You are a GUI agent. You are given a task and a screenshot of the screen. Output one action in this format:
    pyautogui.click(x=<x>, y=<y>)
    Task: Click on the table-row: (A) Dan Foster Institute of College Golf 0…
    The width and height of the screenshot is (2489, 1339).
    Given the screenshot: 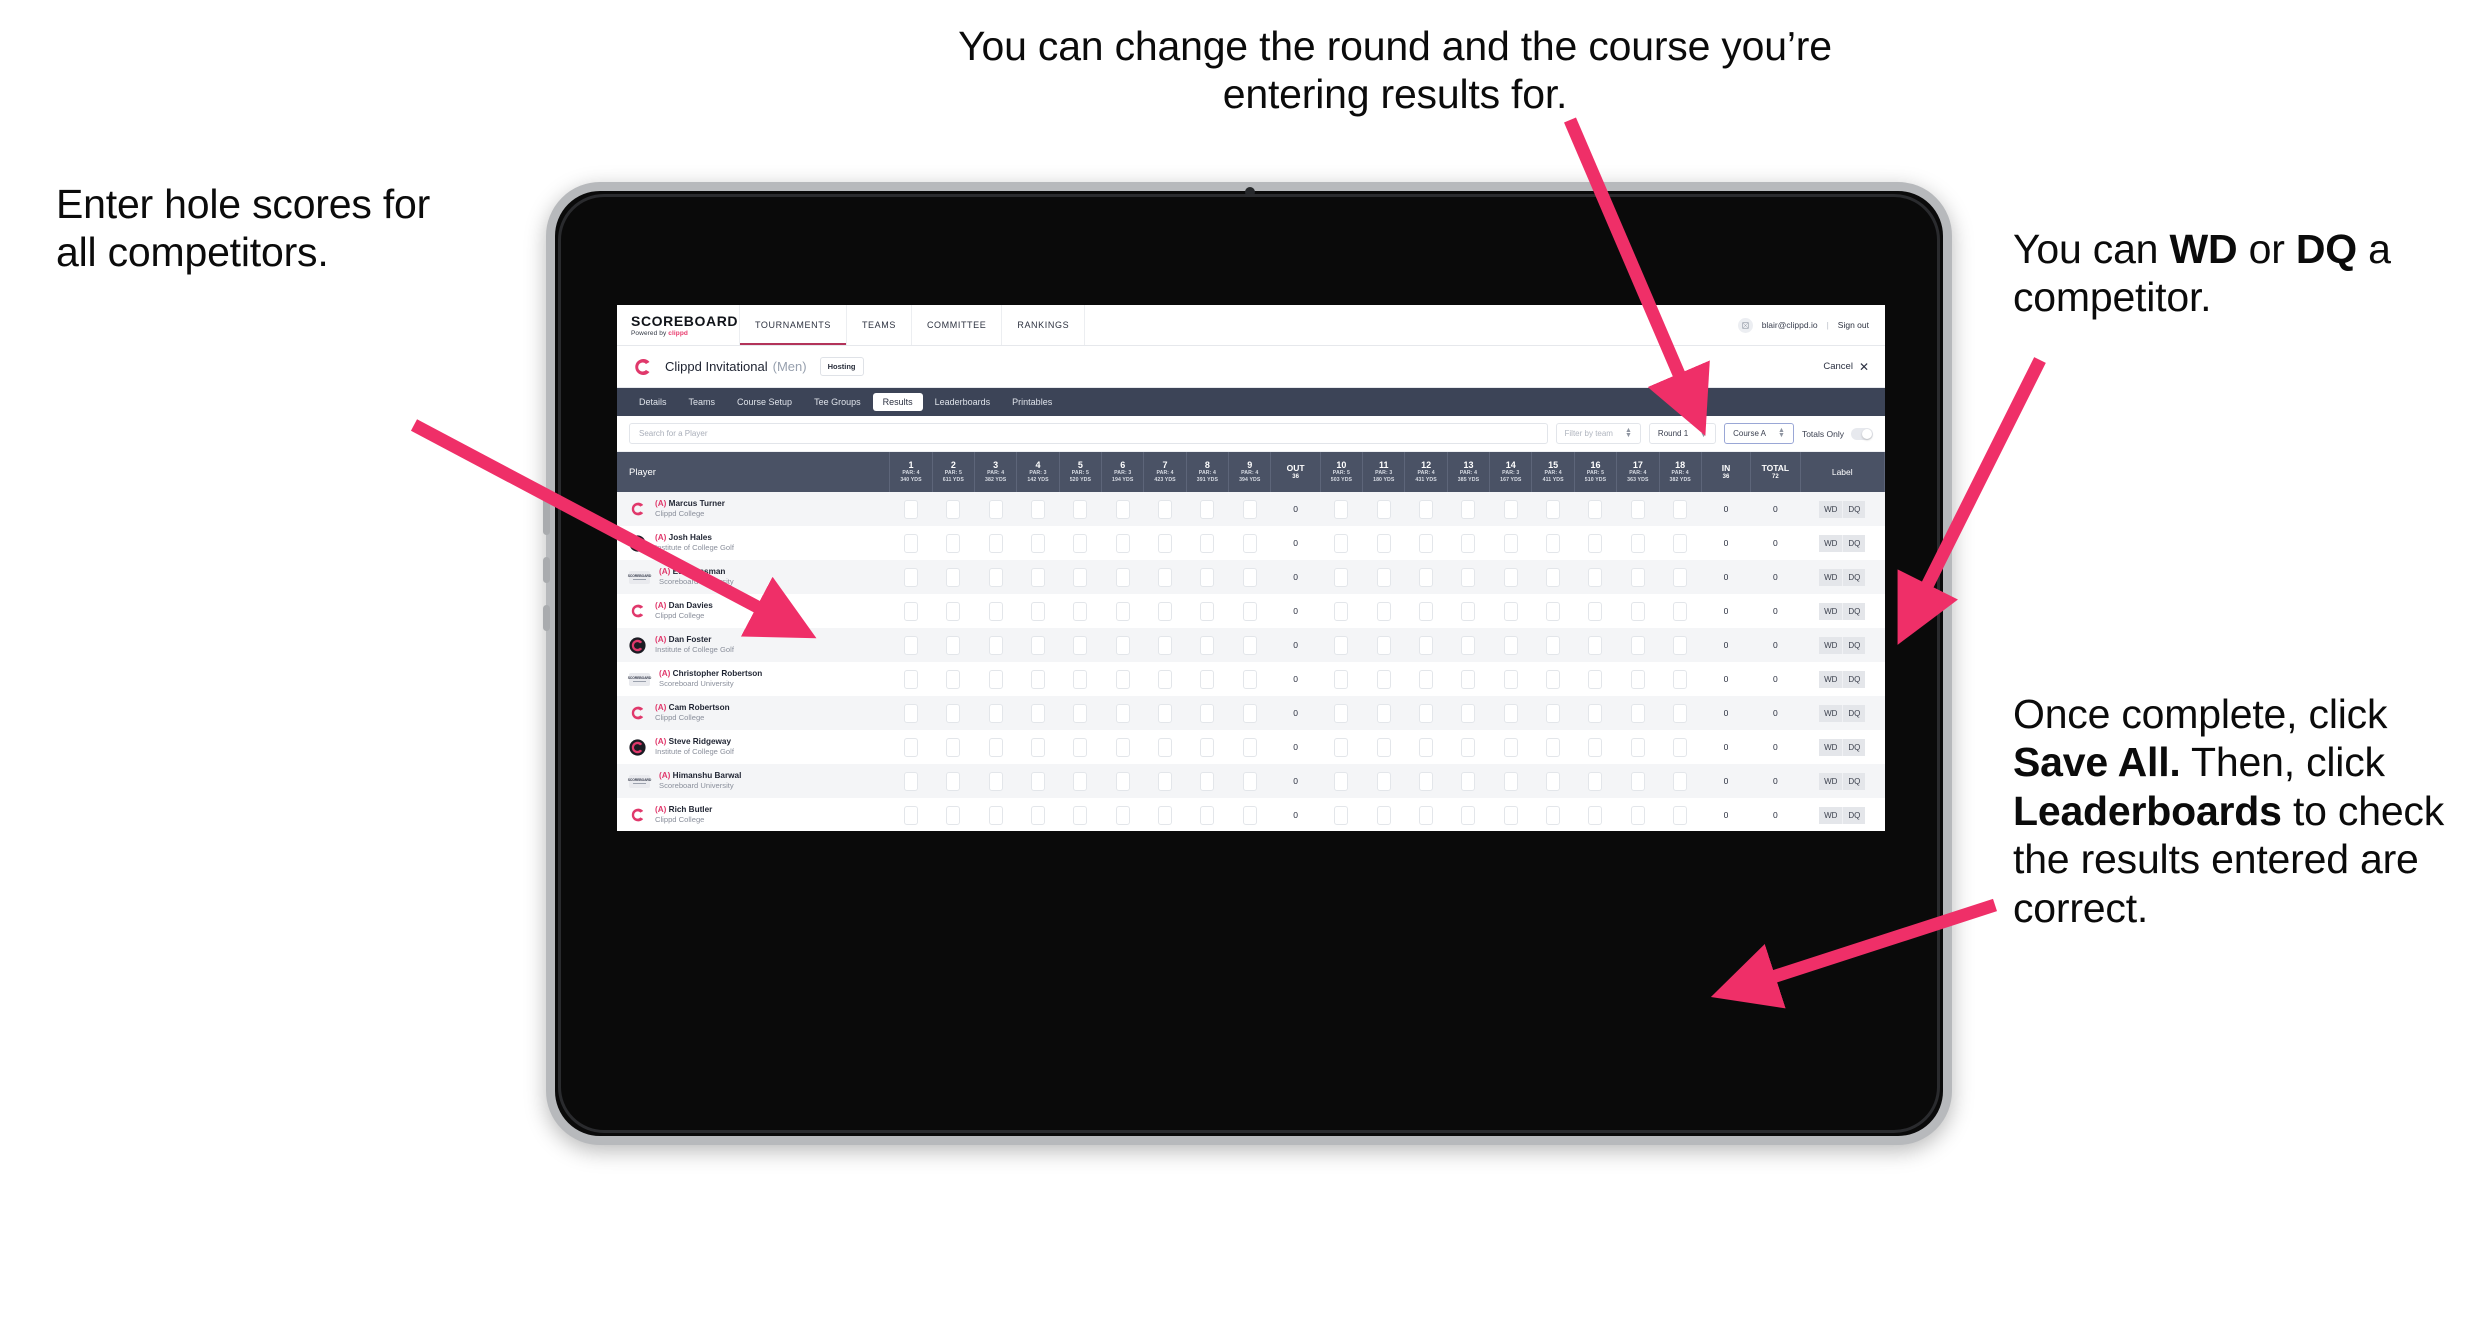 What is the action you would take?
    pyautogui.click(x=1251, y=645)
    